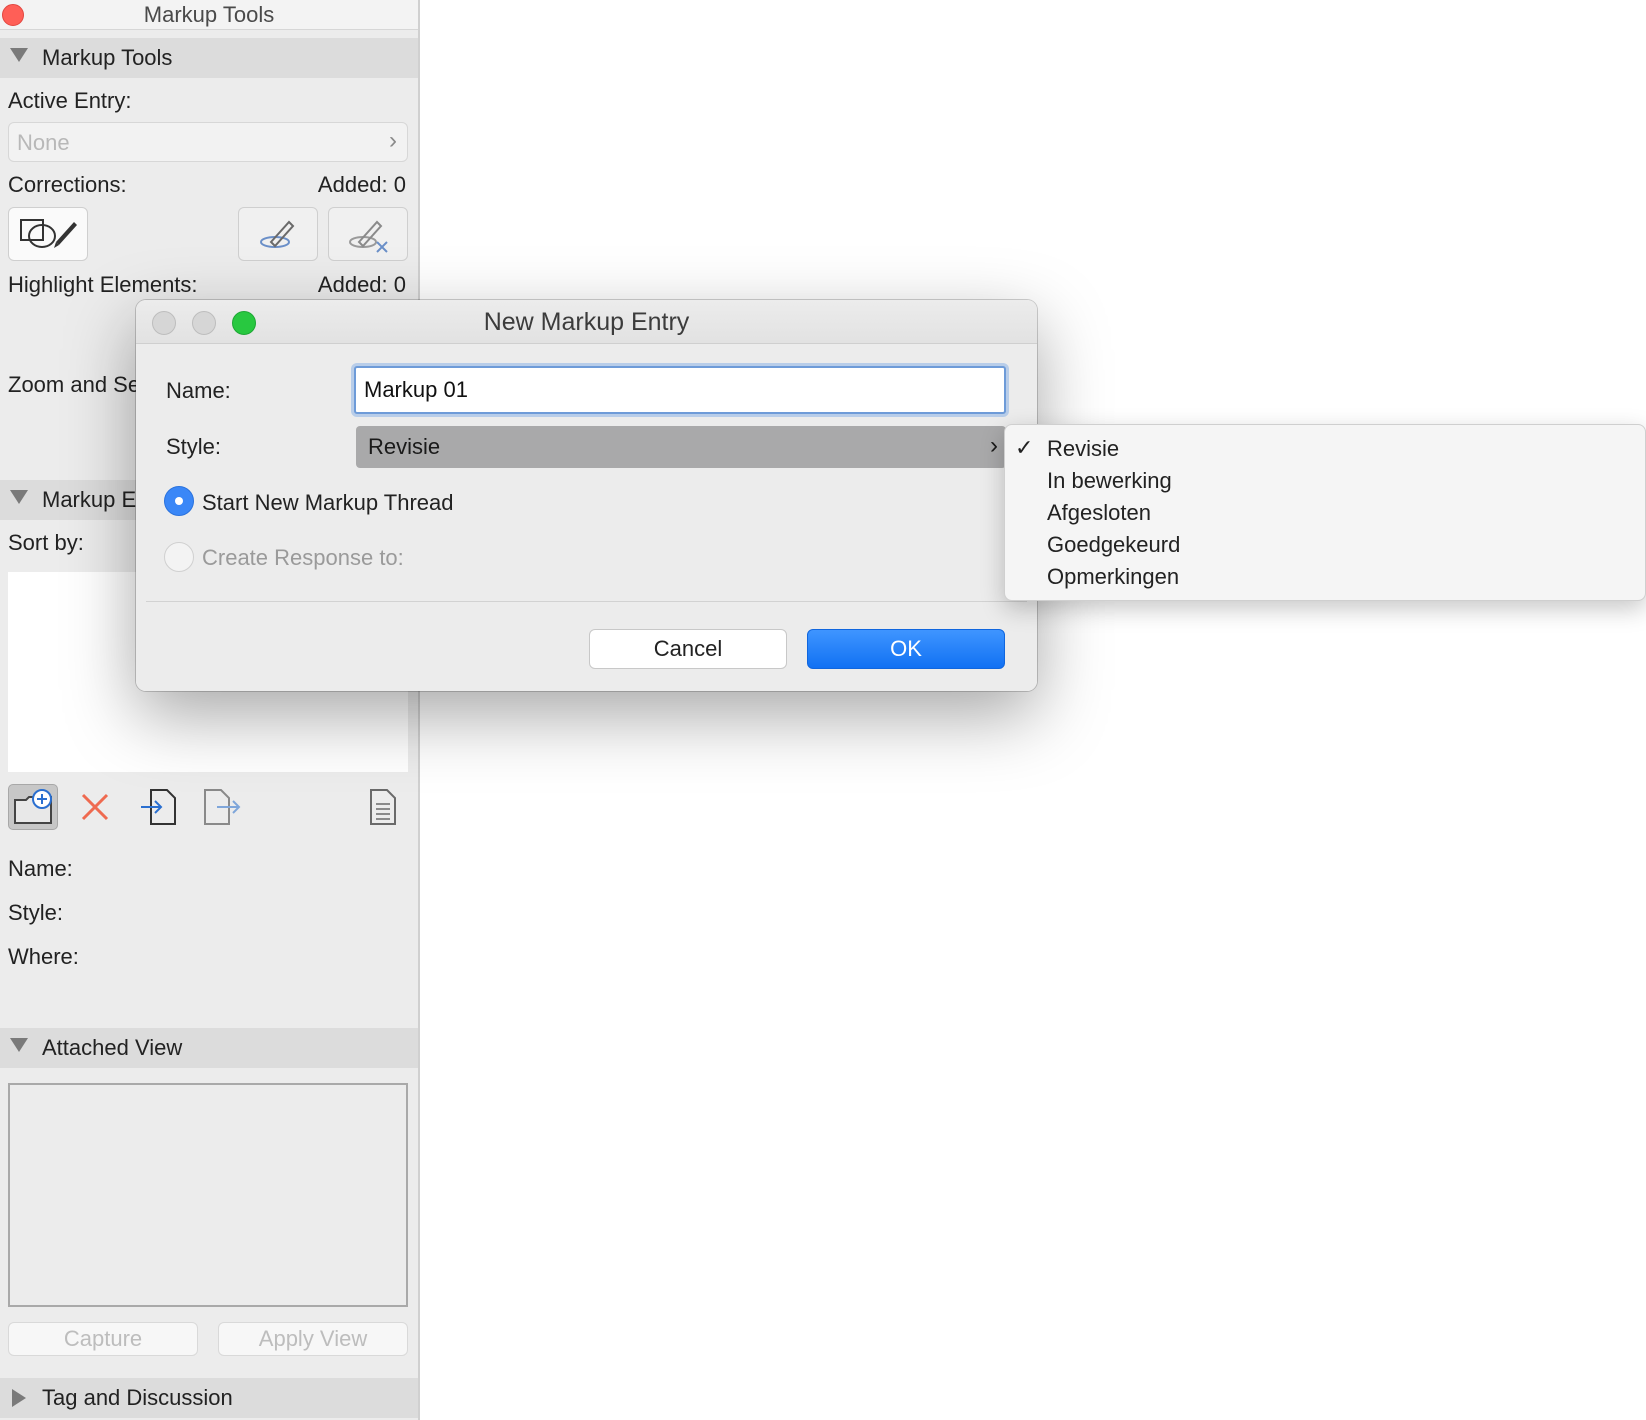 Image resolution: width=1646 pixels, height=1420 pixels. Describe the element at coordinates (107, 57) in the screenshot. I see `section-title: Markup Tools` at that location.